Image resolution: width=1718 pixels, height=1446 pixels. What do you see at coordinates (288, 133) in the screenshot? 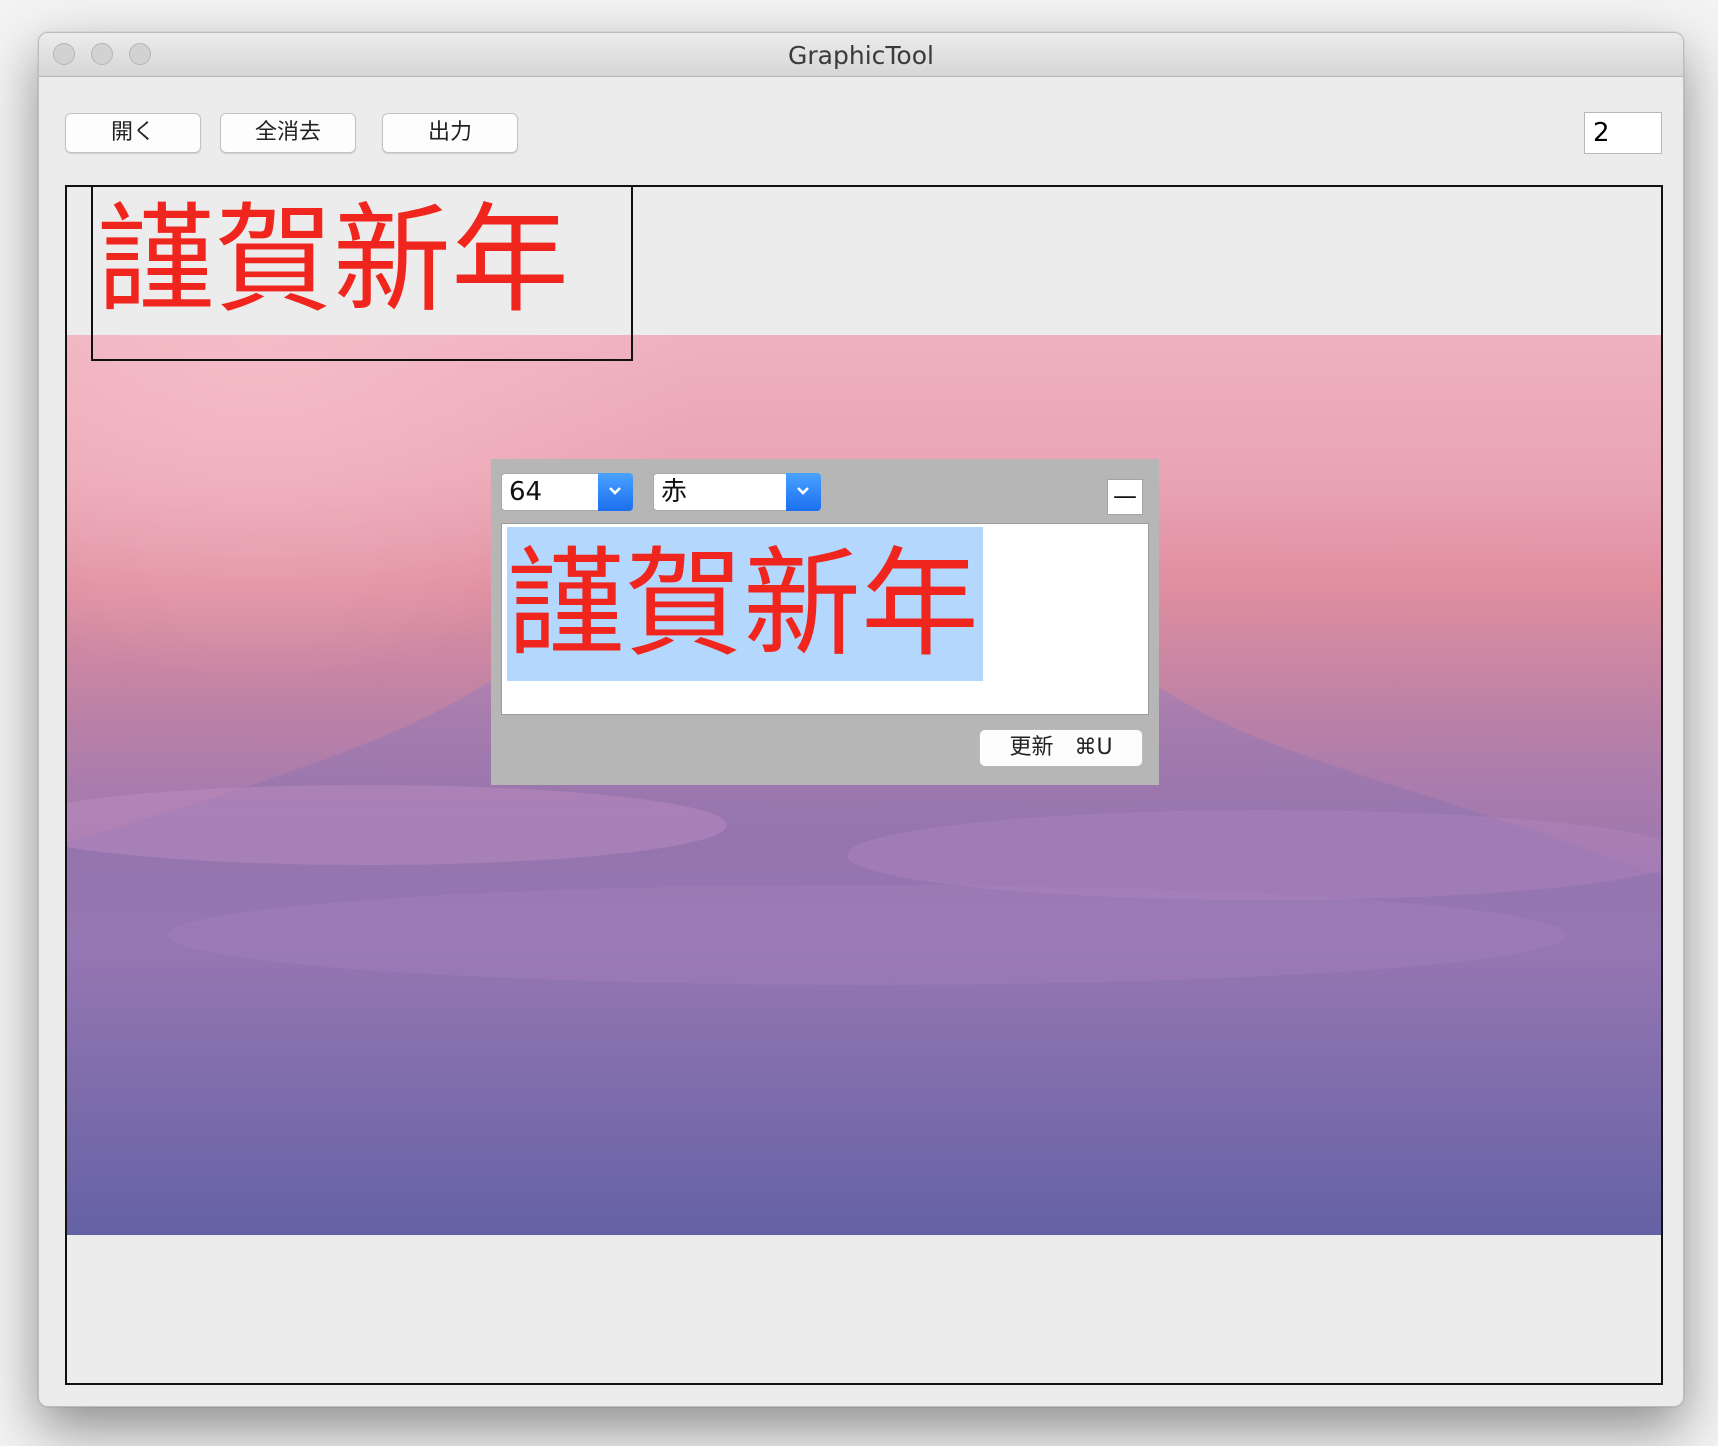
I see `clear-all-button: 全消去` at bounding box center [288, 133].